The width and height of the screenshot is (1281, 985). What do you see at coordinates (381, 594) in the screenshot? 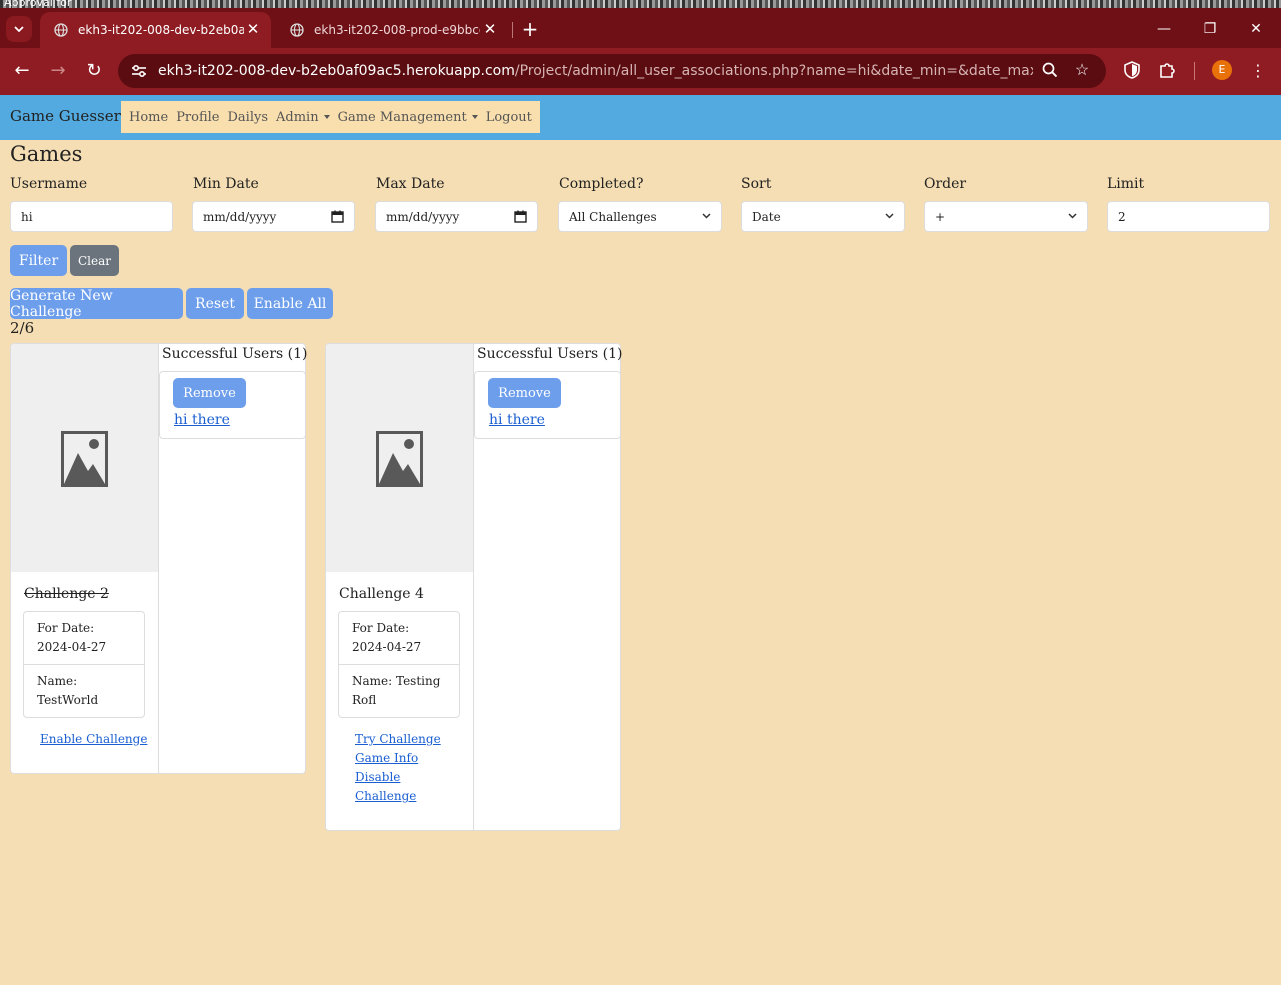
I see `challenge-title: Challenge 4` at bounding box center [381, 594].